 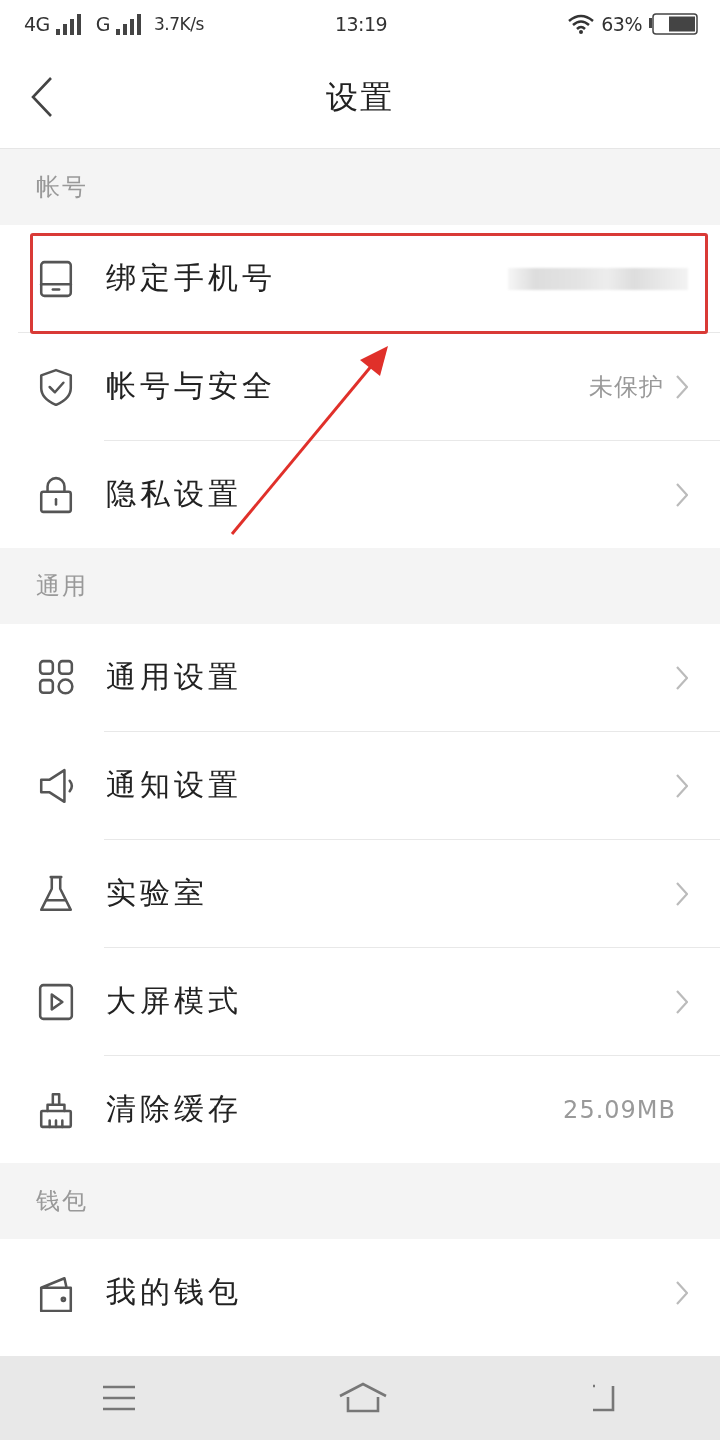 I want to click on grid-icon, so click(x=56, y=677).